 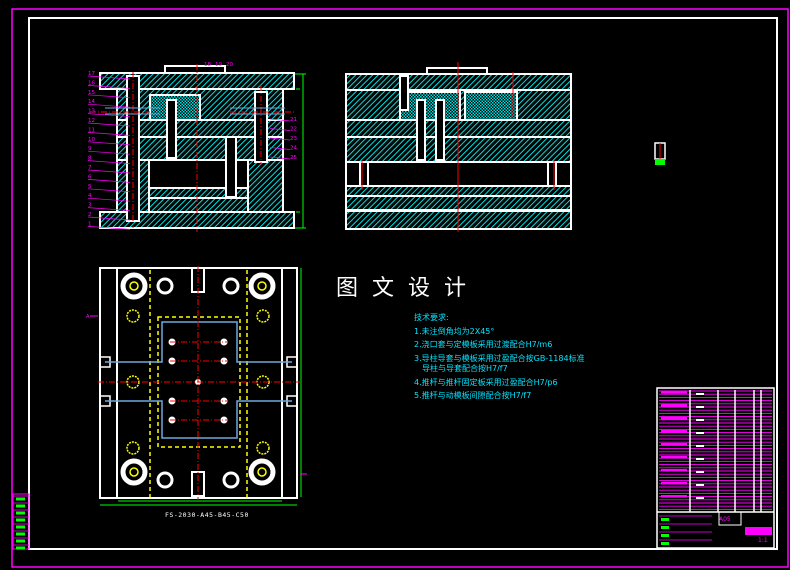 I want to click on part-number-label: 18, so click(x=207, y=65).